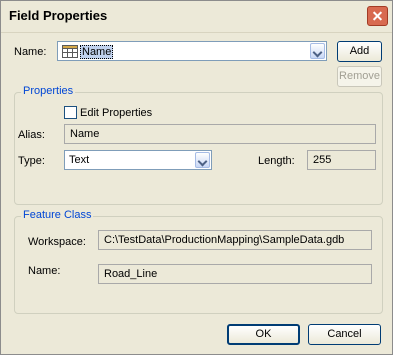 The height and width of the screenshot is (355, 393). What do you see at coordinates (138, 160) in the screenshot?
I see `type-dropdown: Text` at bounding box center [138, 160].